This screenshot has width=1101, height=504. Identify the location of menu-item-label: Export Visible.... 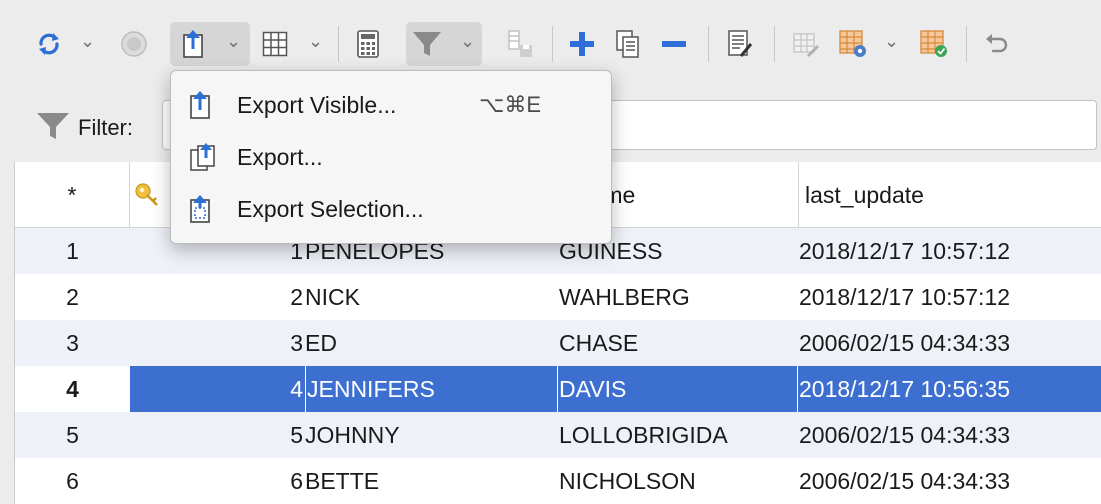
(317, 104).